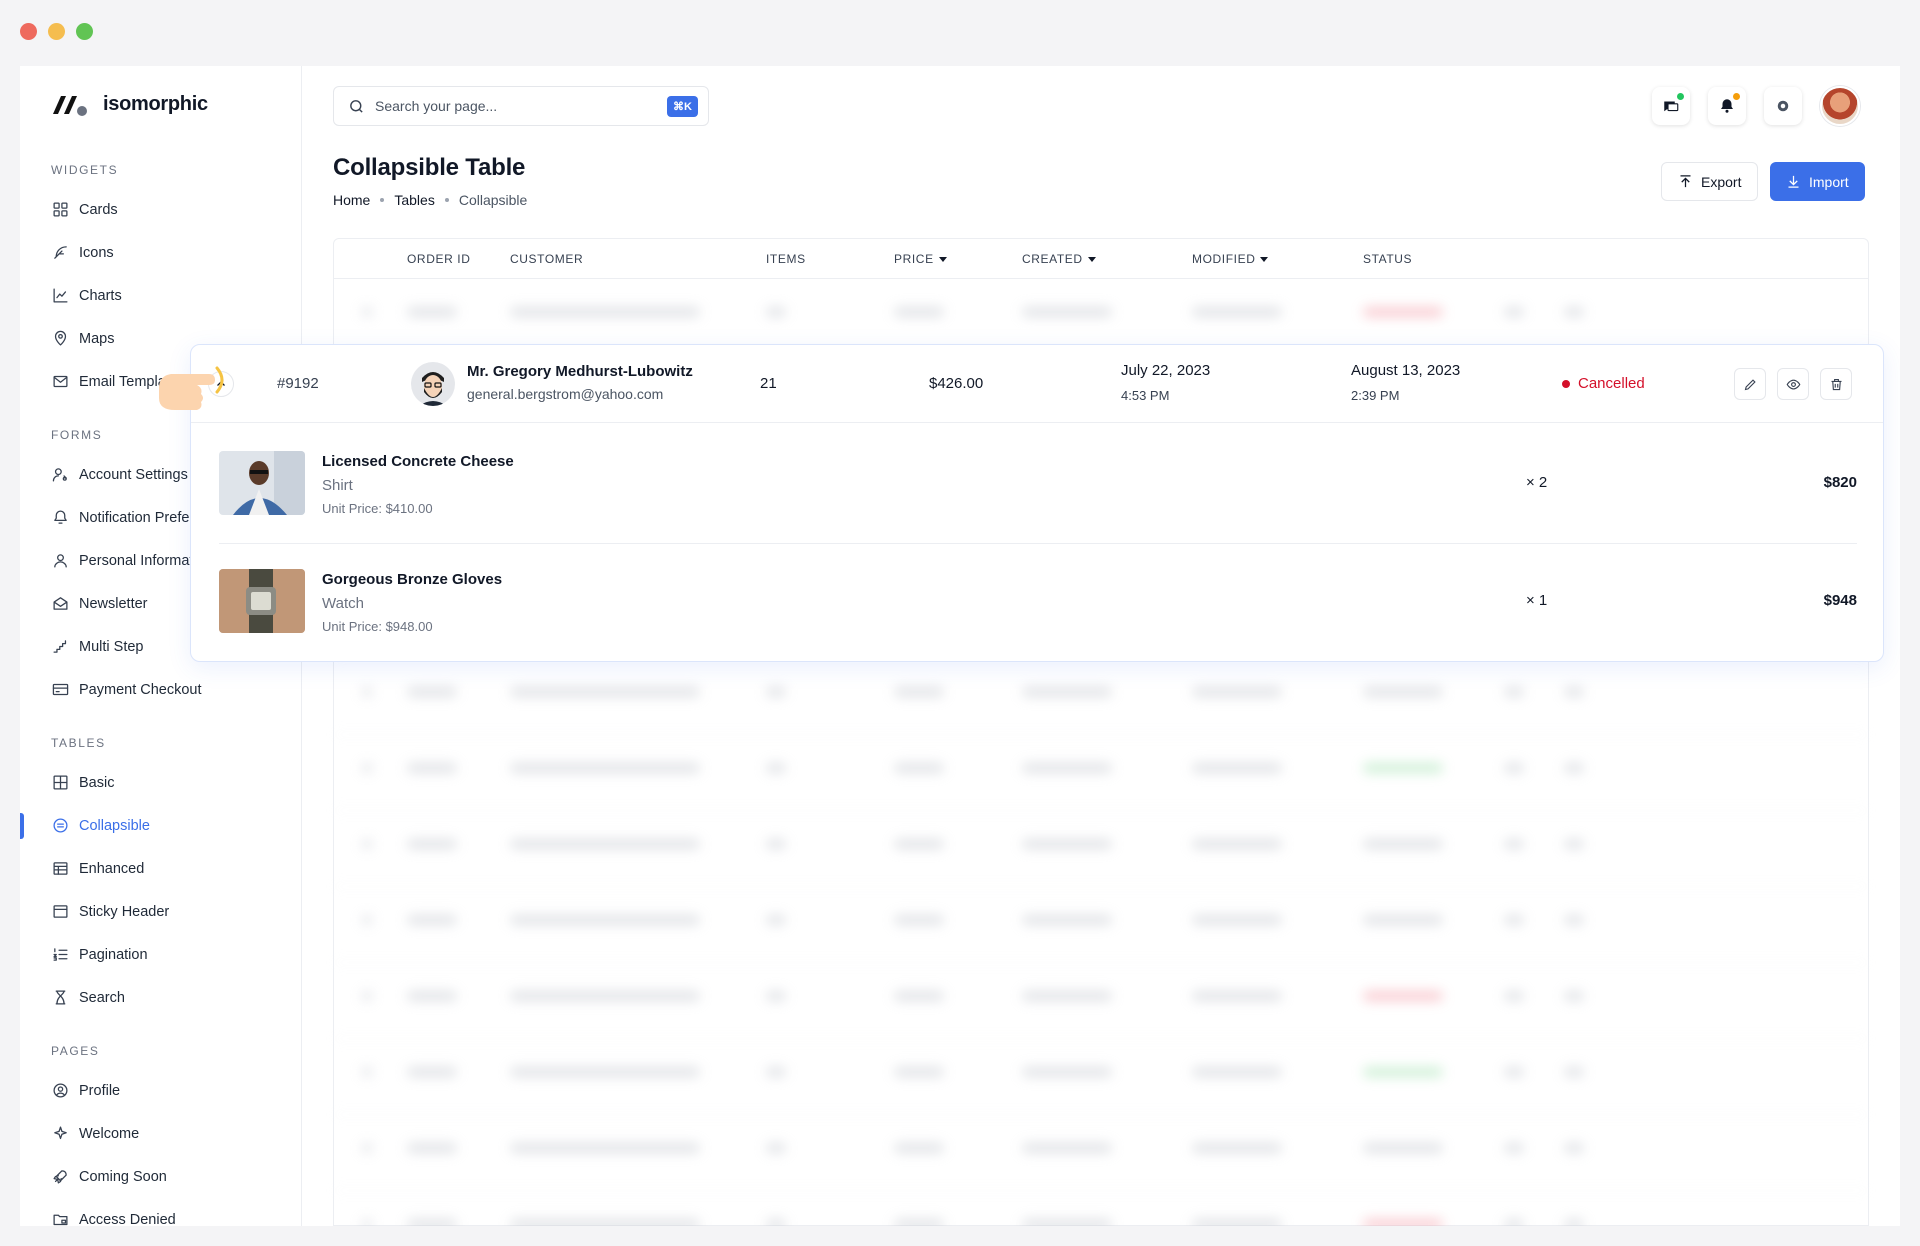 The width and height of the screenshot is (1920, 1246). Describe the element at coordinates (1406, 370) in the screenshot. I see `modified-date: August 13, 2023` at that location.